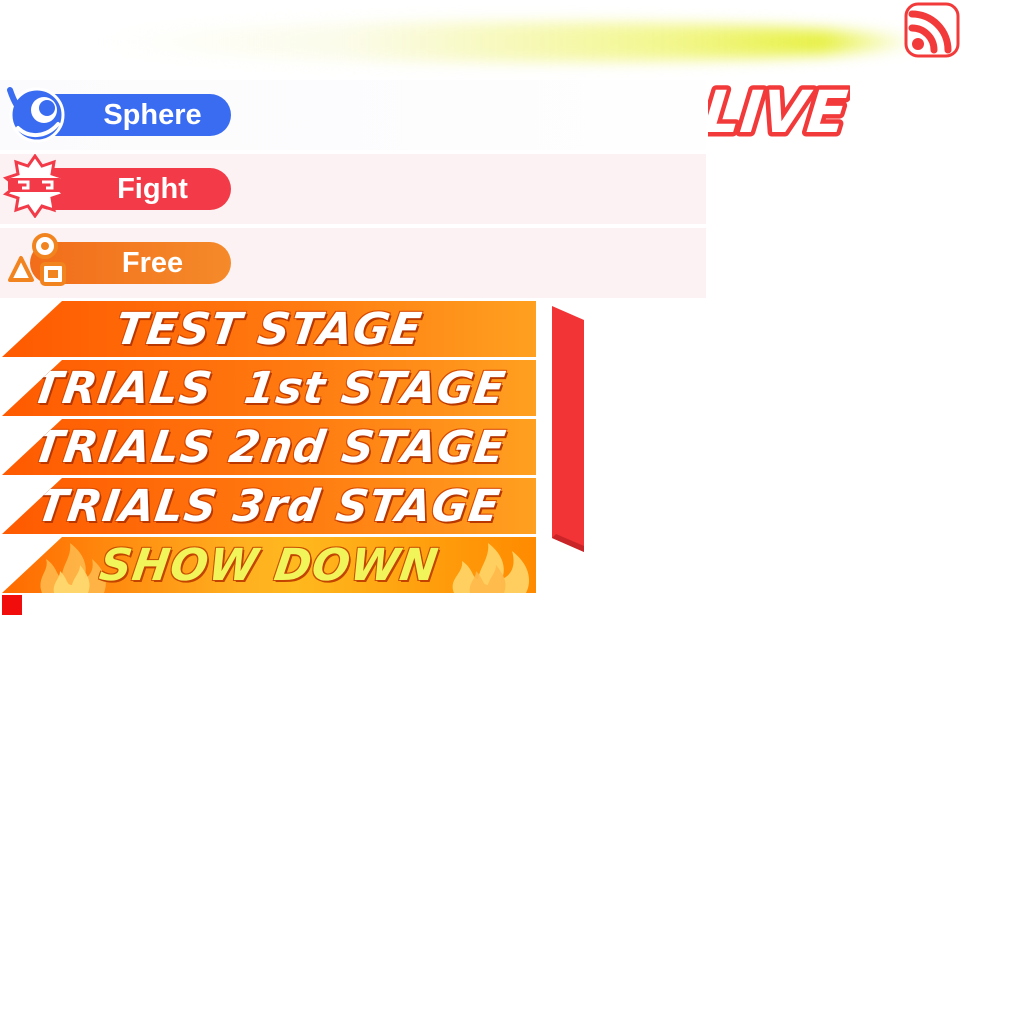  What do you see at coordinates (152, 188) in the screenshot?
I see `mode-label-fight: Fight` at bounding box center [152, 188].